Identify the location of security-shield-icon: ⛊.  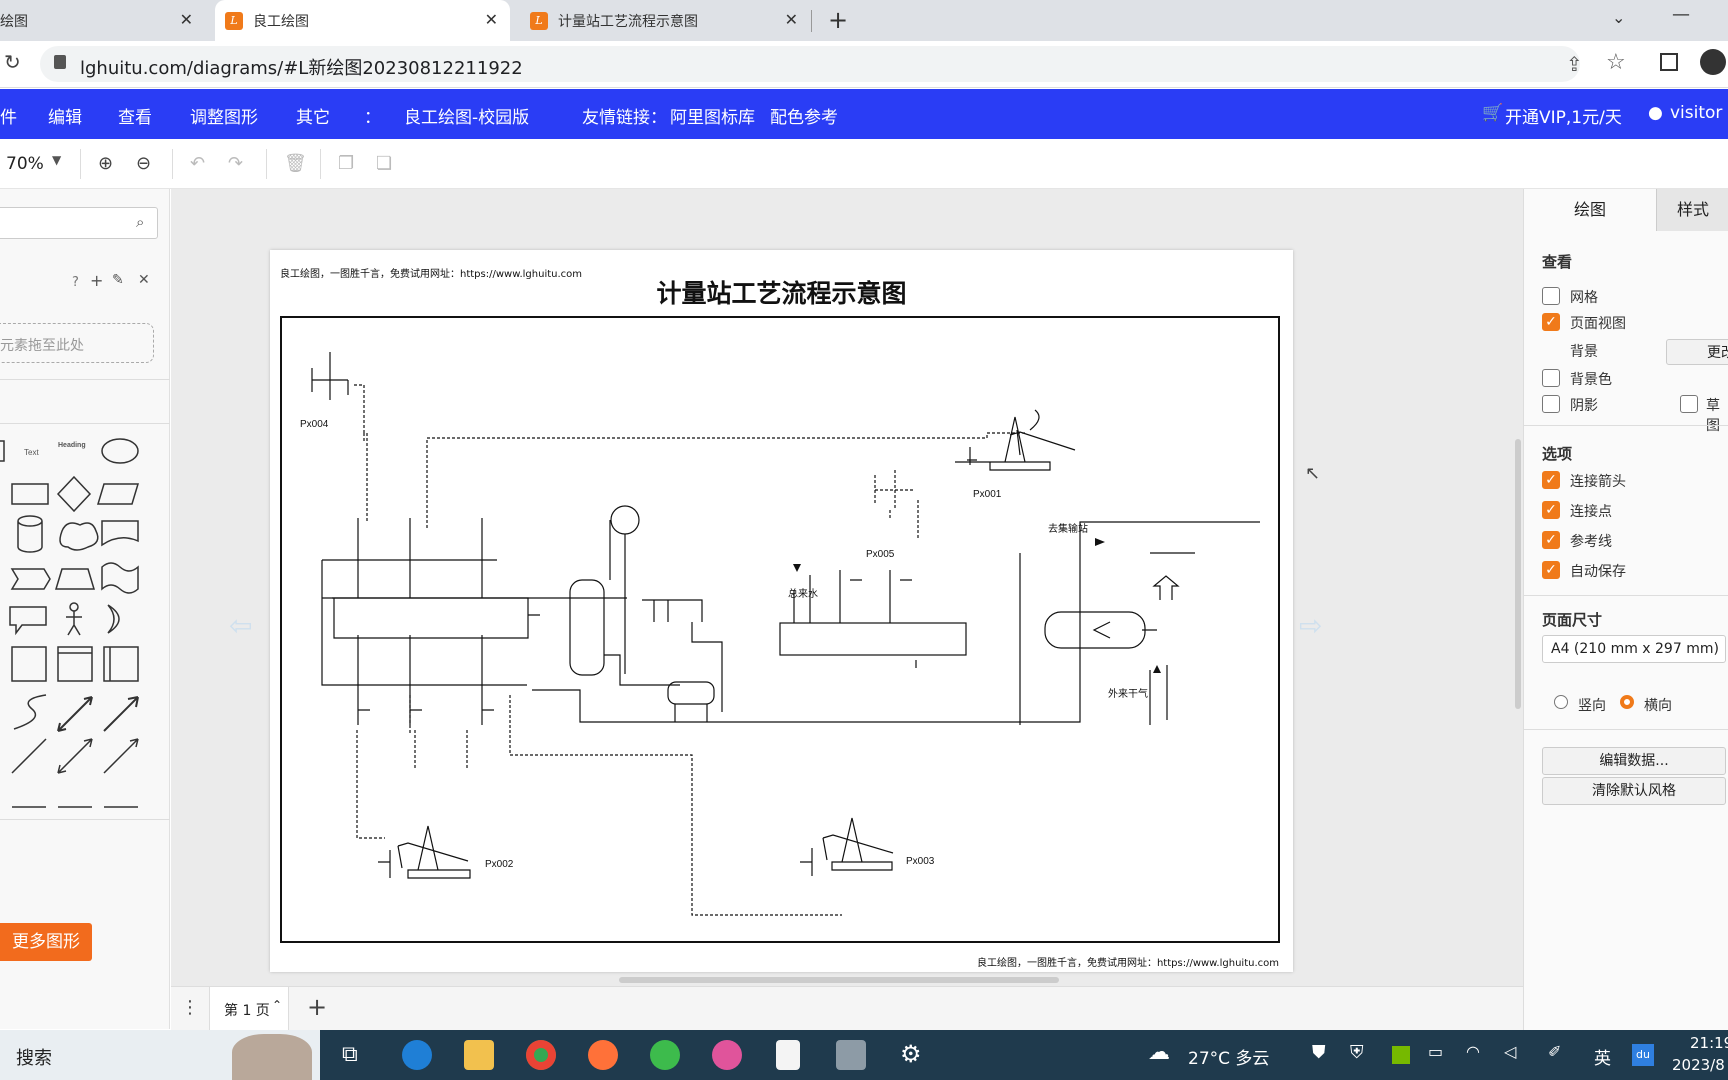
(1319, 1052).